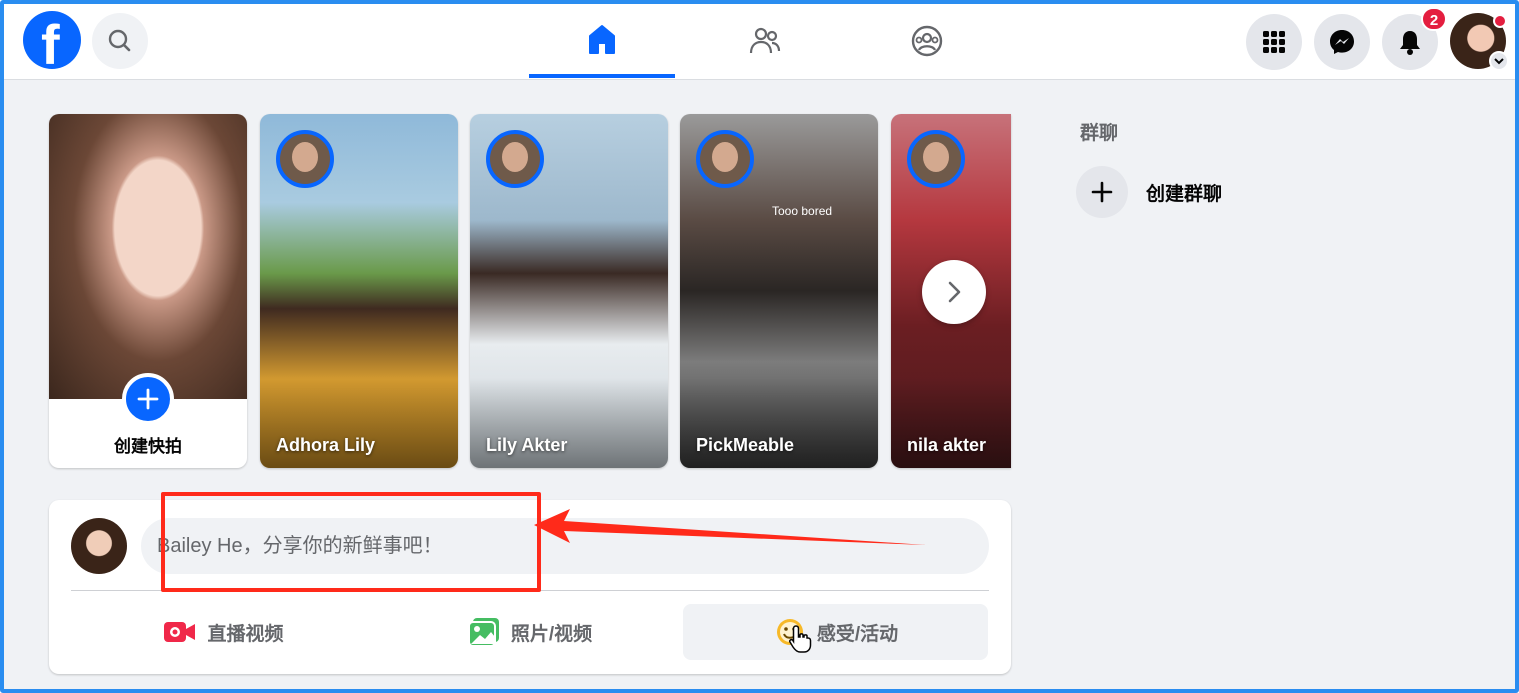 The height and width of the screenshot is (693, 1519). I want to click on logo-letter: f, so click(50, 41).